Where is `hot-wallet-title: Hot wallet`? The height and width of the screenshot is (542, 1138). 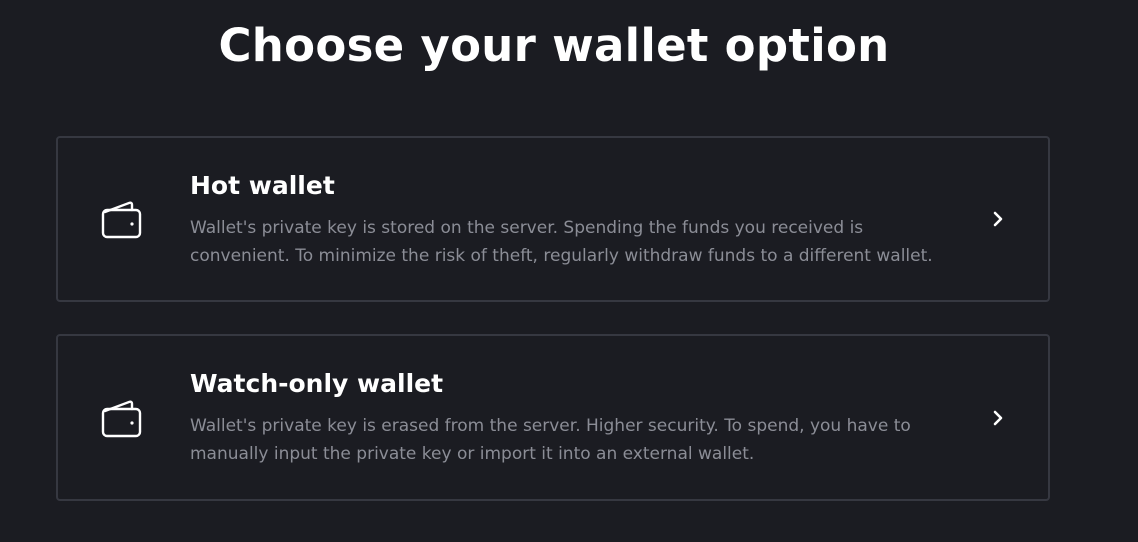 hot-wallet-title: Hot wallet is located at coordinates (262, 185).